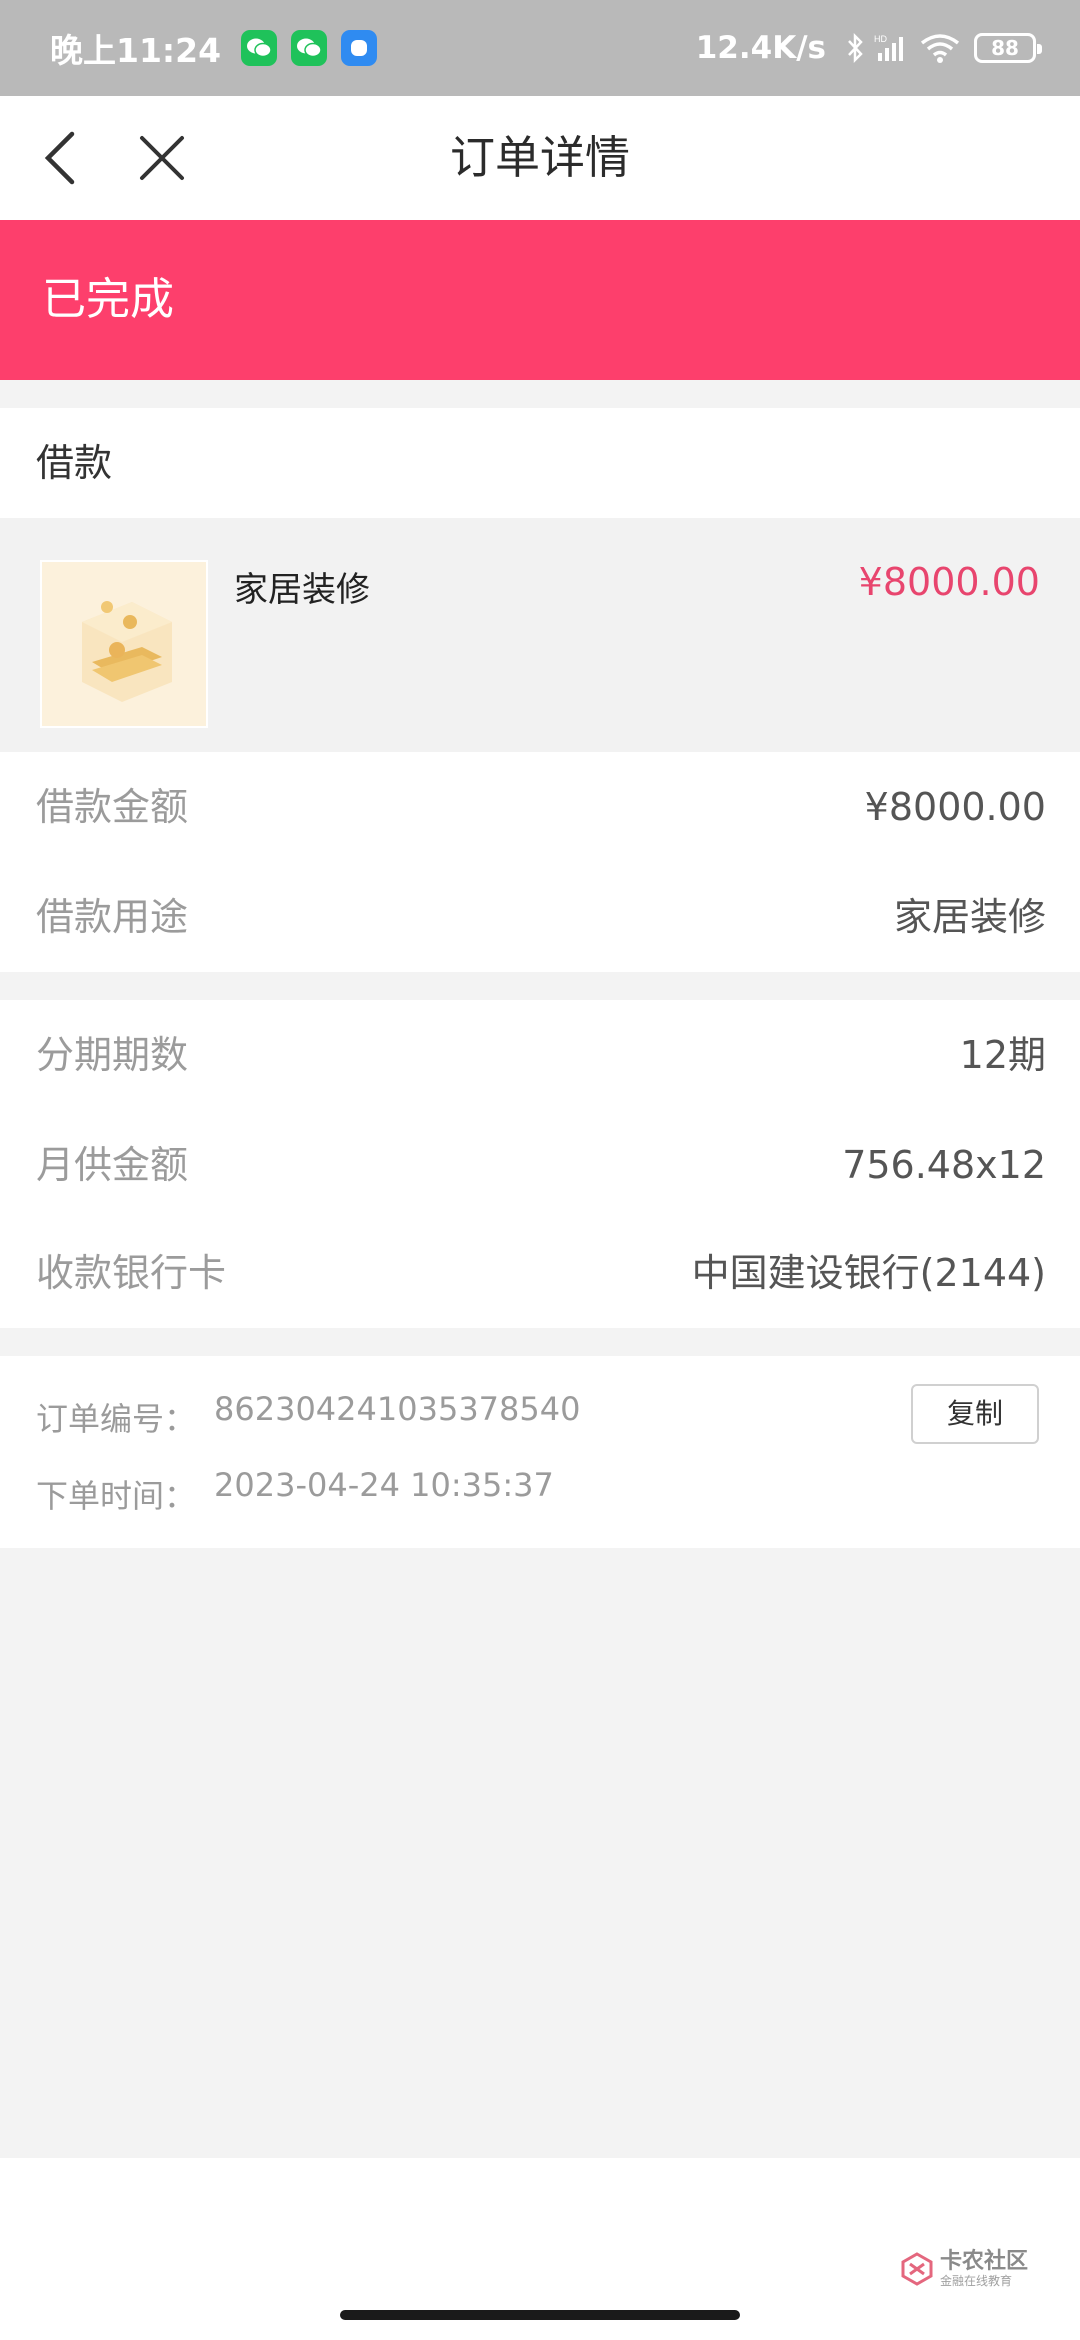  I want to click on loan-amount-value: ¥8000.00, so click(955, 807).